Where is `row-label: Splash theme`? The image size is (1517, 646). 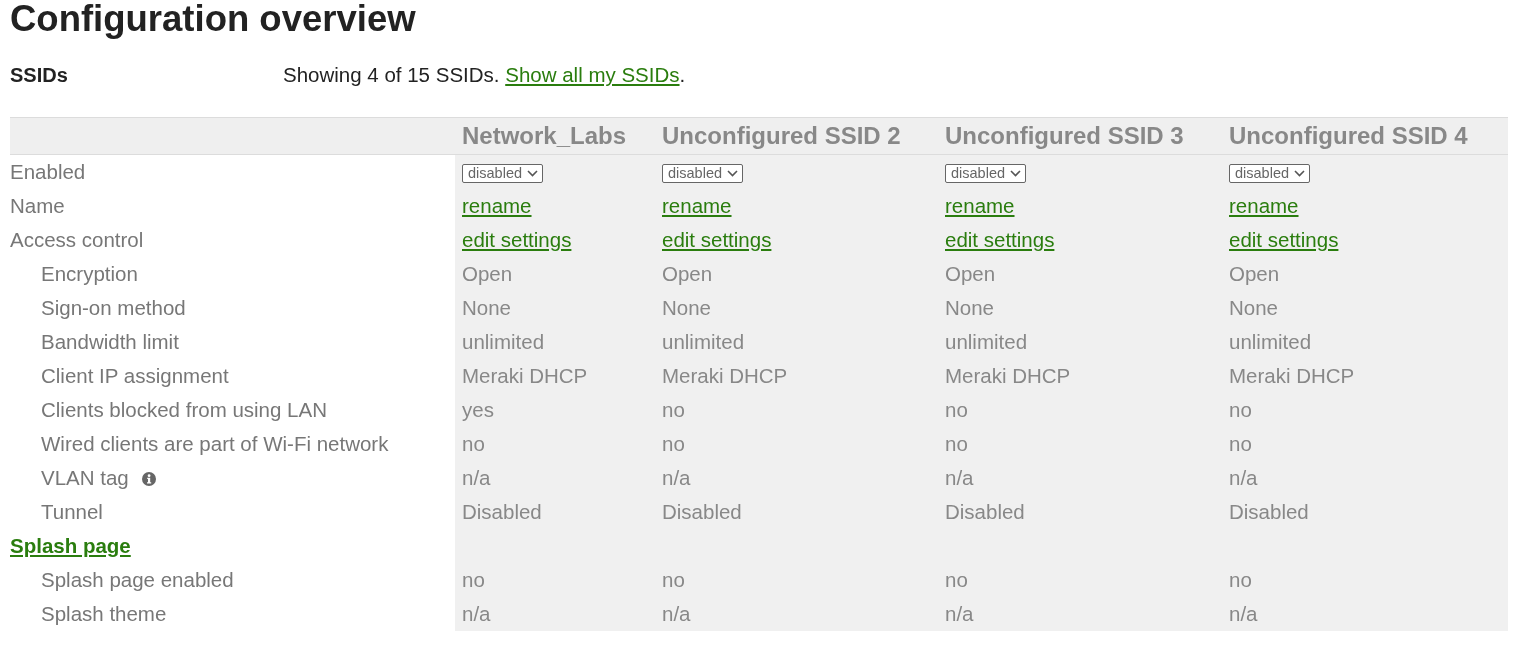 row-label: Splash theme is located at coordinates (232, 613).